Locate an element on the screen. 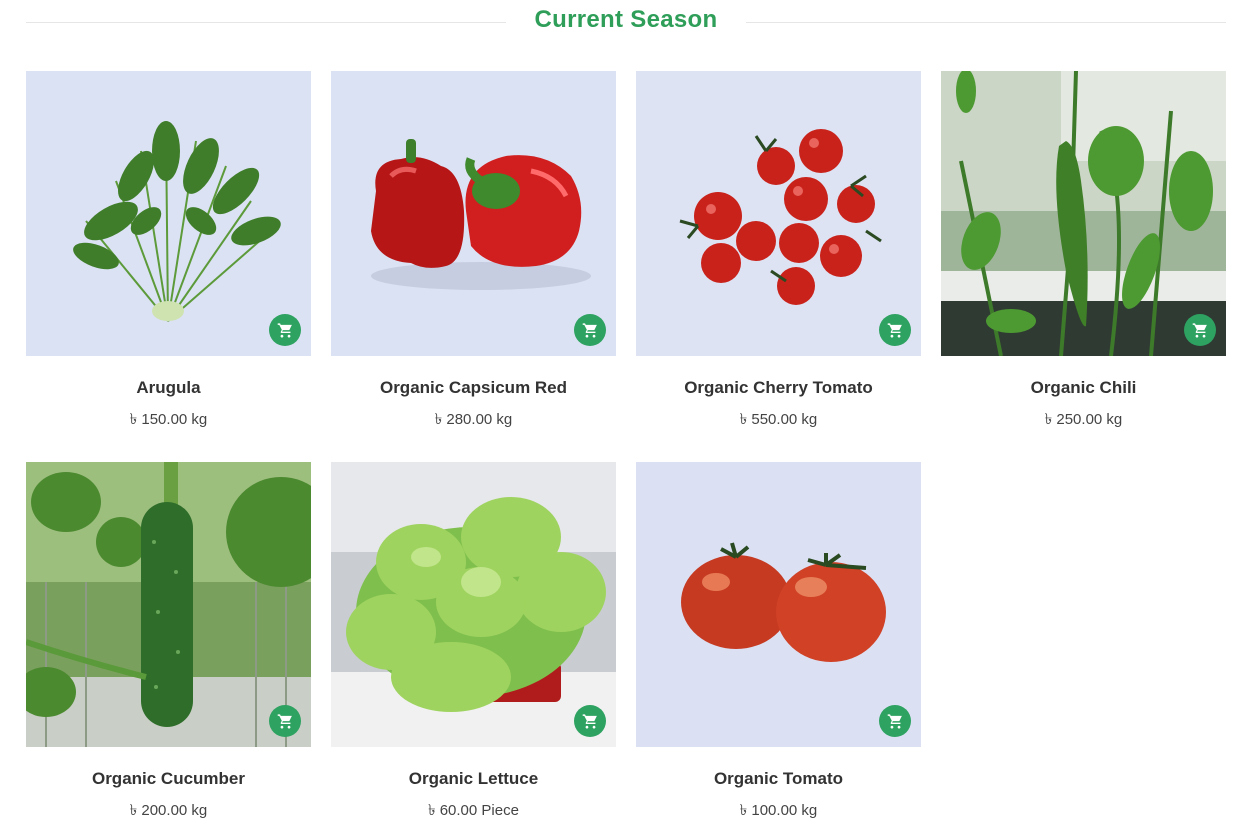 The image size is (1252, 824). section-header: Current Season is located at coordinates (626, 22).